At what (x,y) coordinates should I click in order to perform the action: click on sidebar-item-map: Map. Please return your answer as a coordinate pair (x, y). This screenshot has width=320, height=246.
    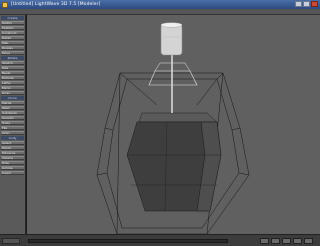
    Looking at the image, I should click on (12, 43).